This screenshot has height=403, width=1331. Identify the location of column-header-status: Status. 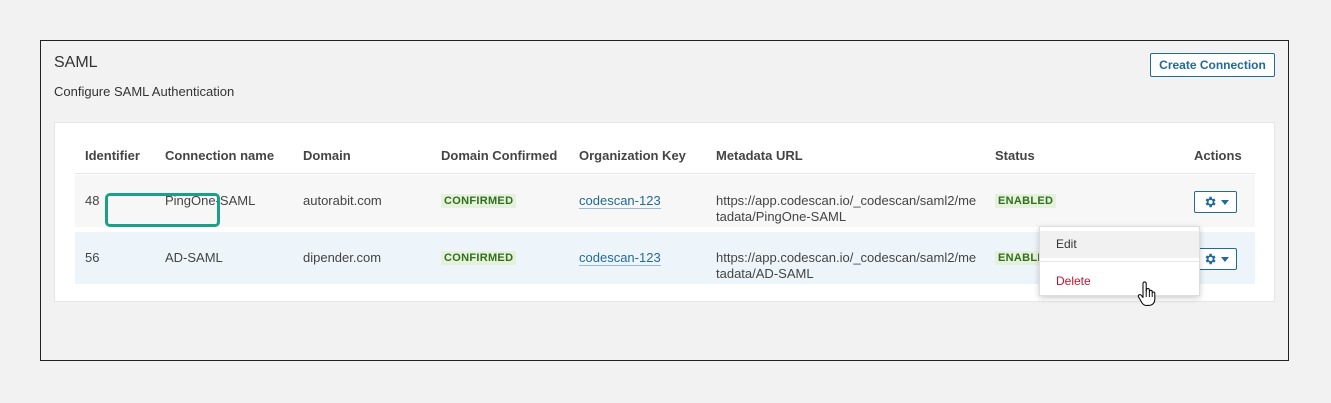
(1015, 155).